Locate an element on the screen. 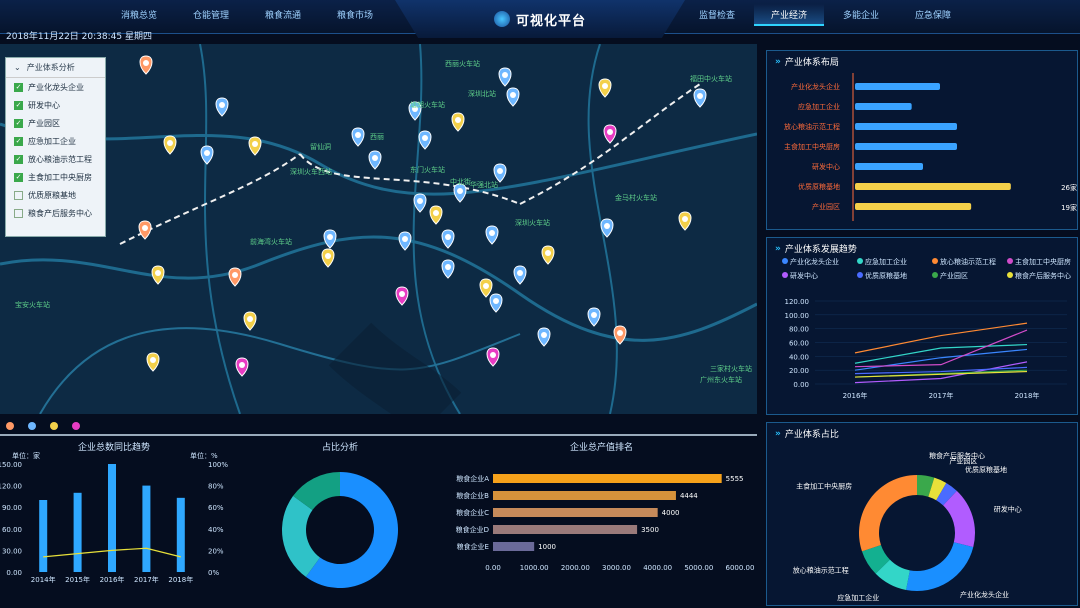 The height and width of the screenshot is (608, 1080). nav-item: 仓能管理 is located at coordinates (211, 15).